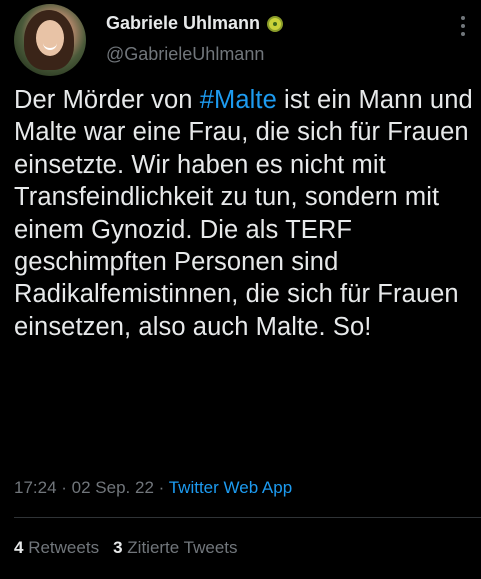  What do you see at coordinates (185, 54) in the screenshot?
I see `author-handle: @GabrieleUhlmann` at bounding box center [185, 54].